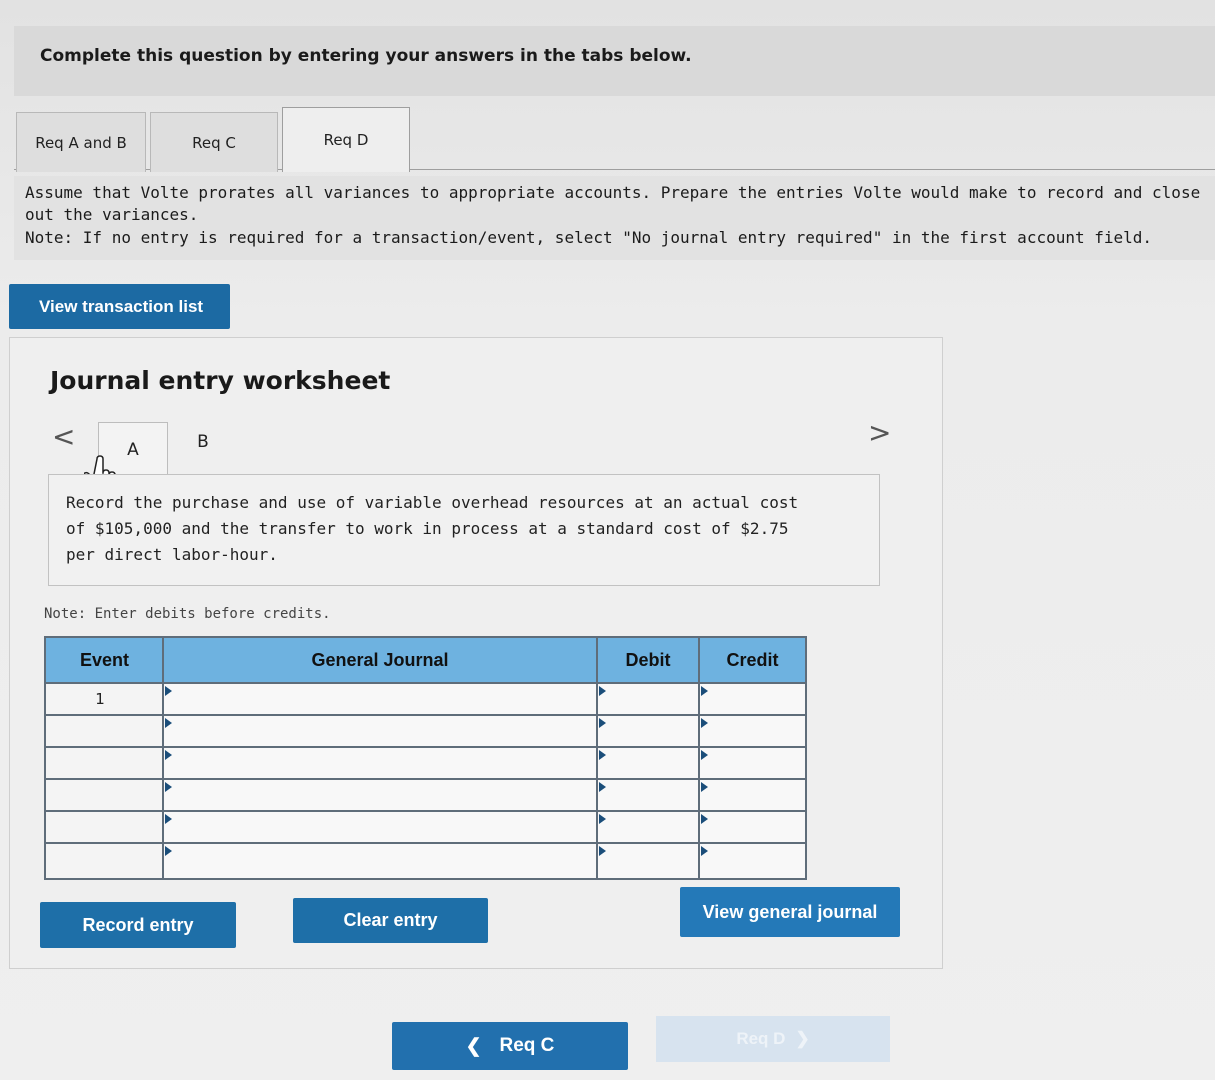 This screenshot has height=1080, width=1215. What do you see at coordinates (390, 920) in the screenshot?
I see `clear-entry-button: Clear entry` at bounding box center [390, 920].